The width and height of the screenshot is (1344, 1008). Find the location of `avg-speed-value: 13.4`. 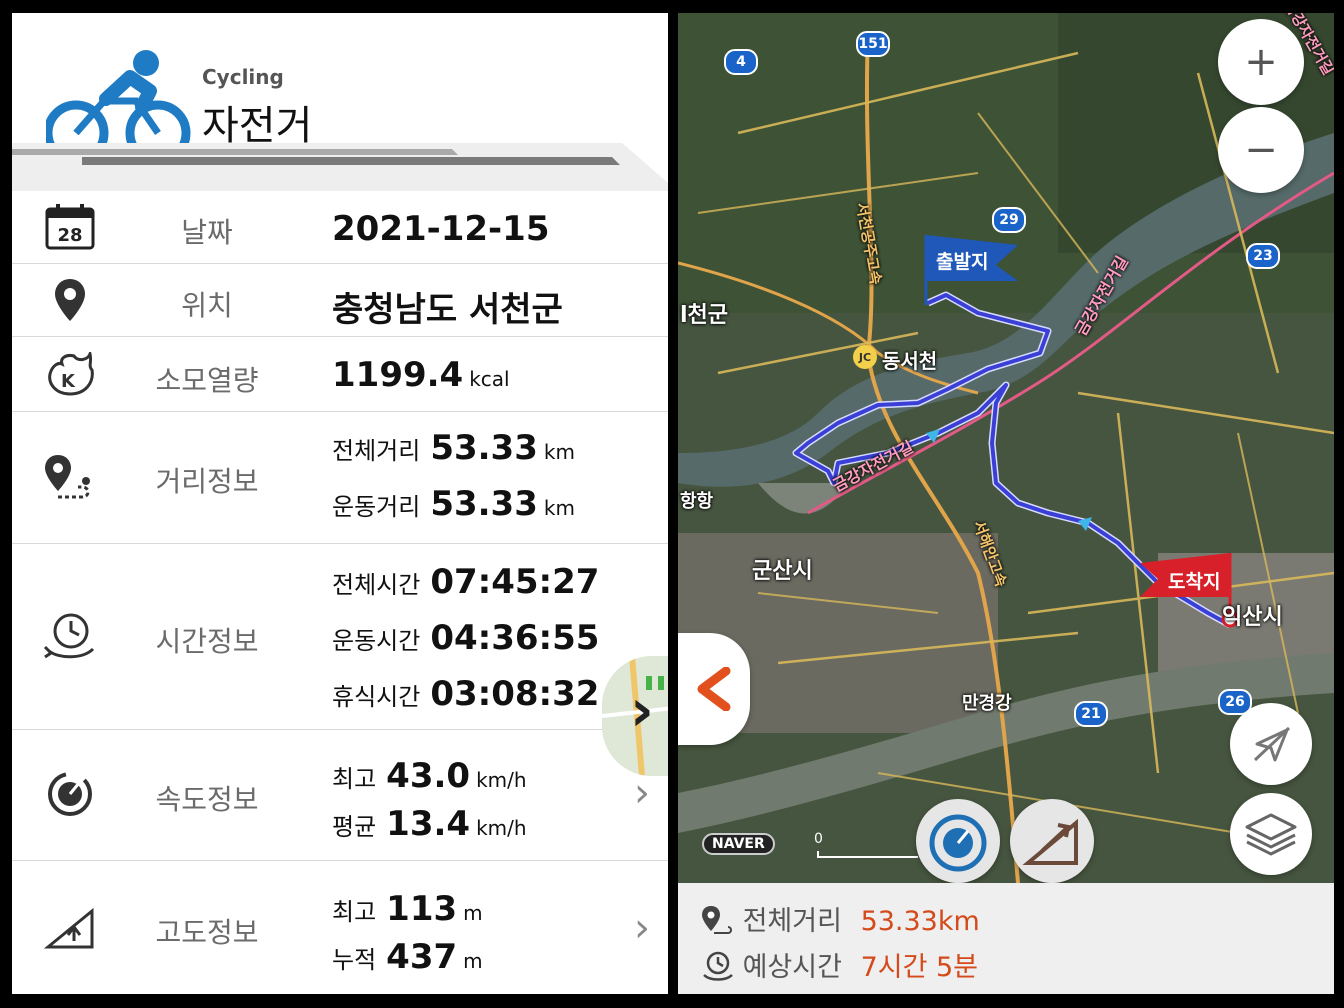

avg-speed-value: 13.4 is located at coordinates (428, 824).